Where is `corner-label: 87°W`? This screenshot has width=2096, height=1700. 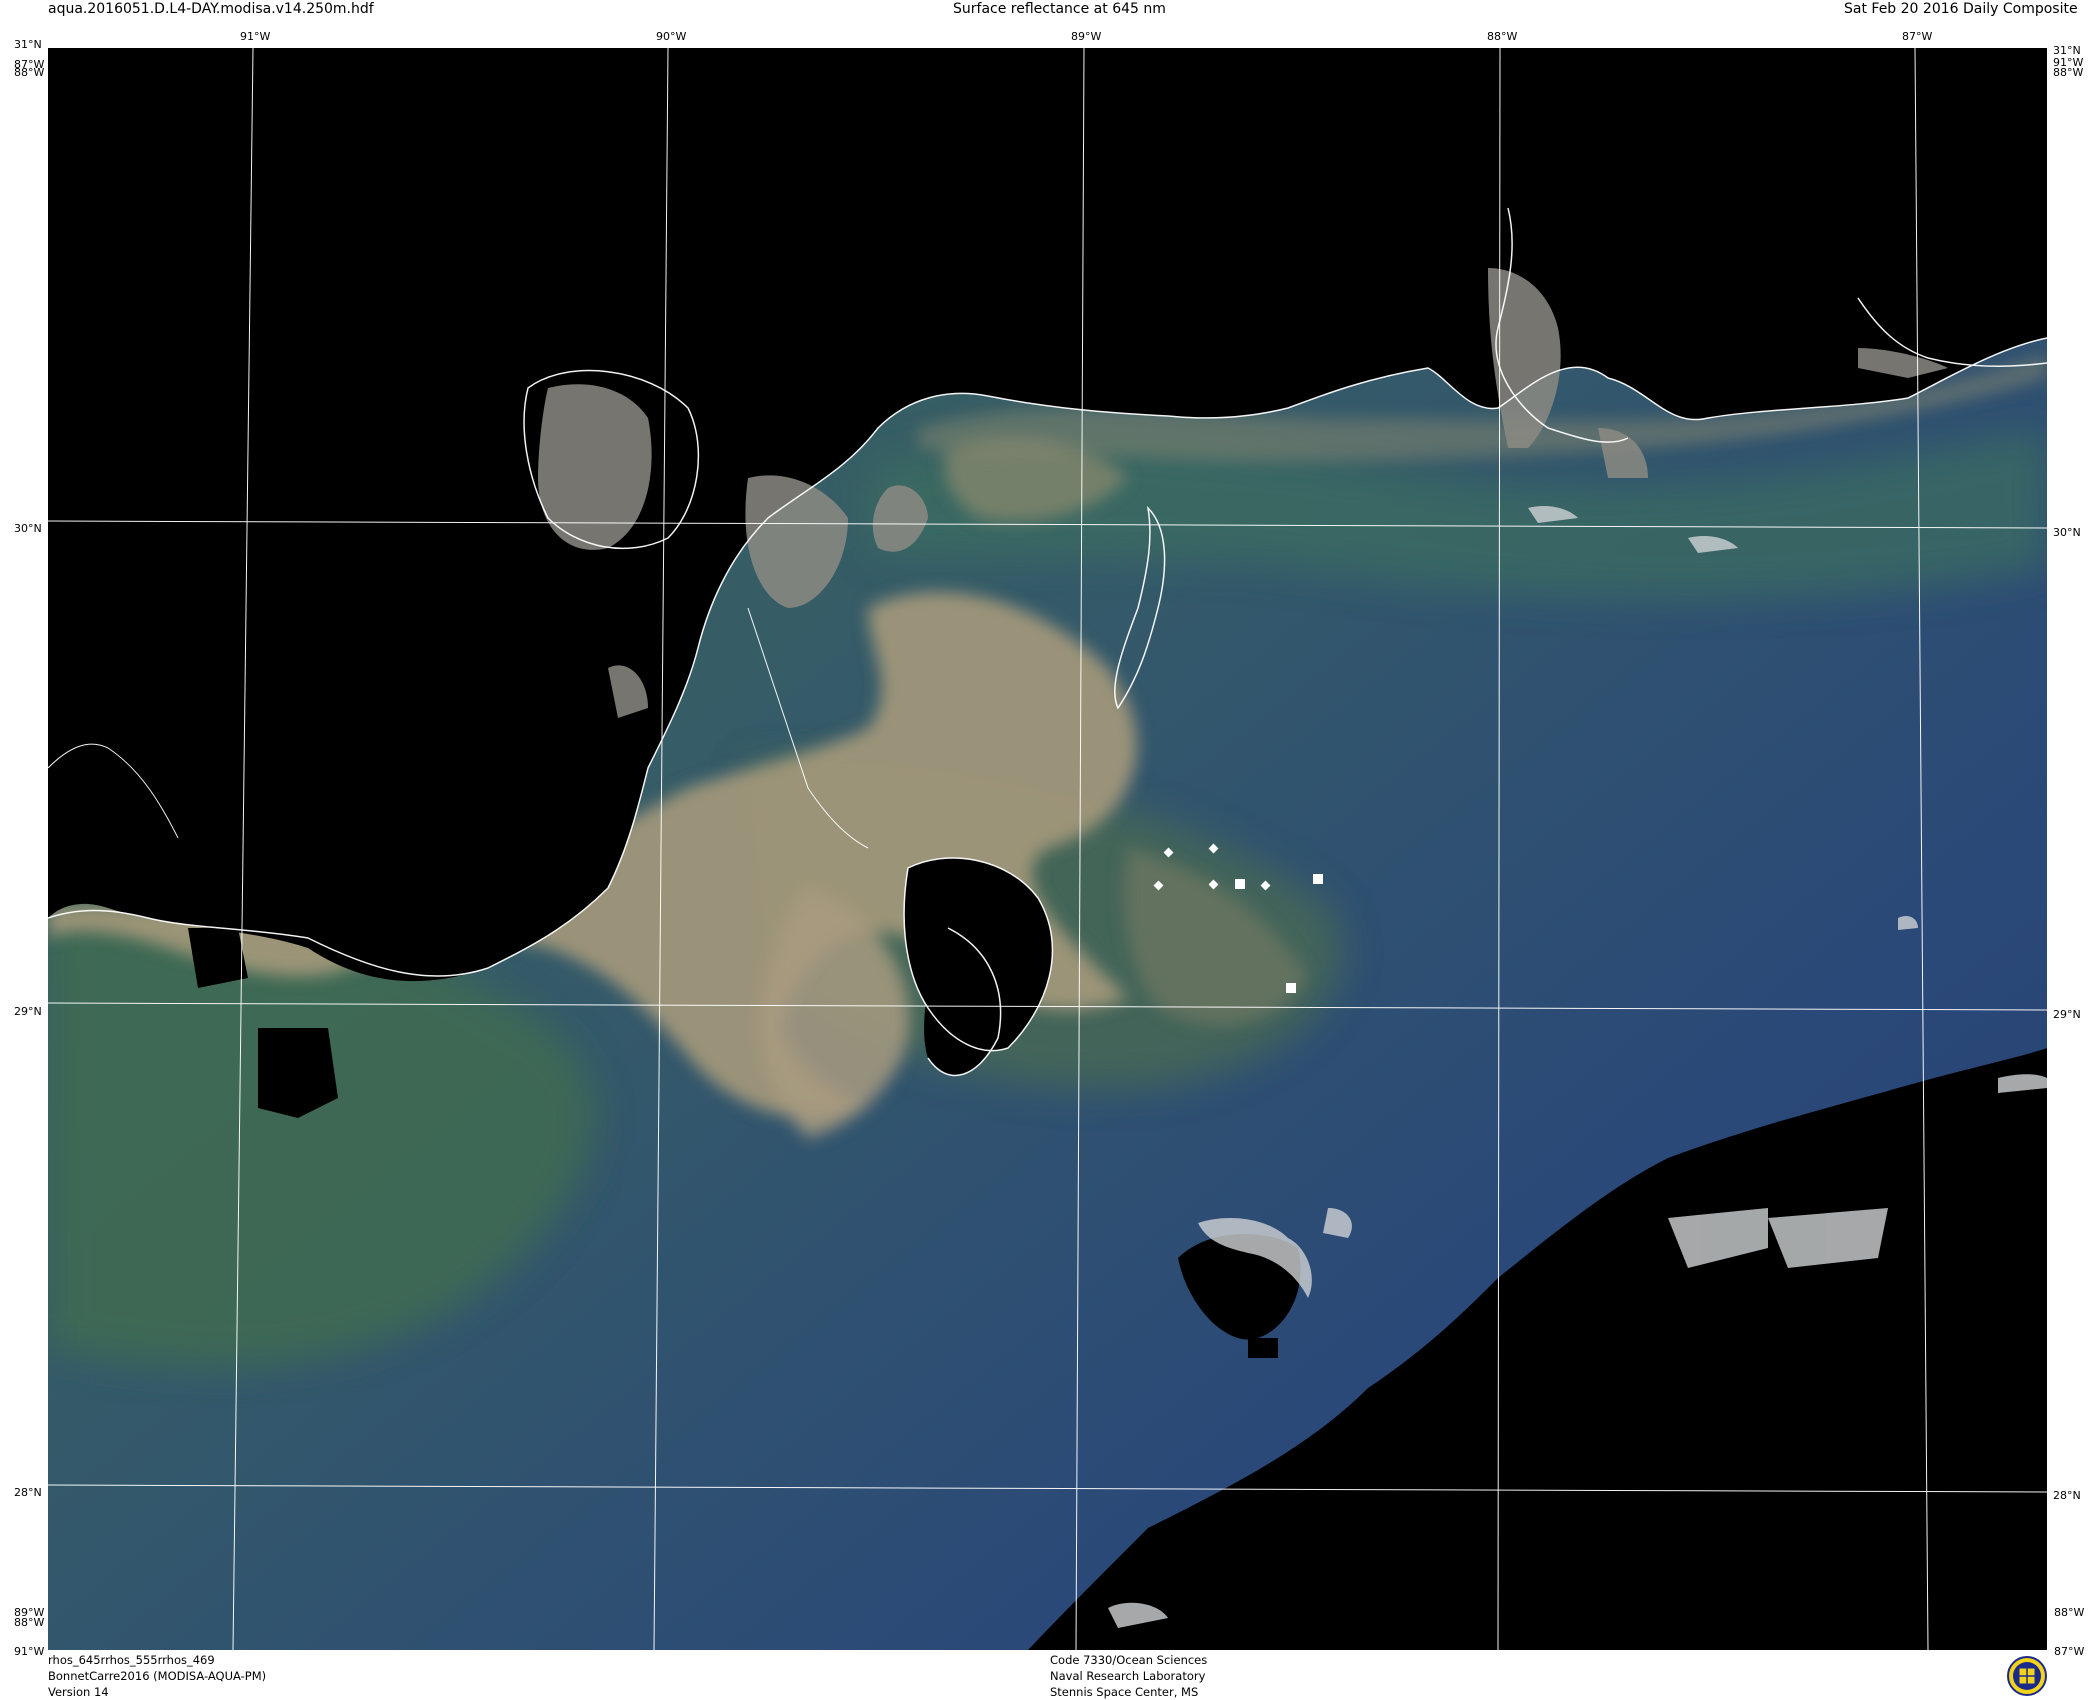 corner-label: 87°W is located at coordinates (2069, 1651).